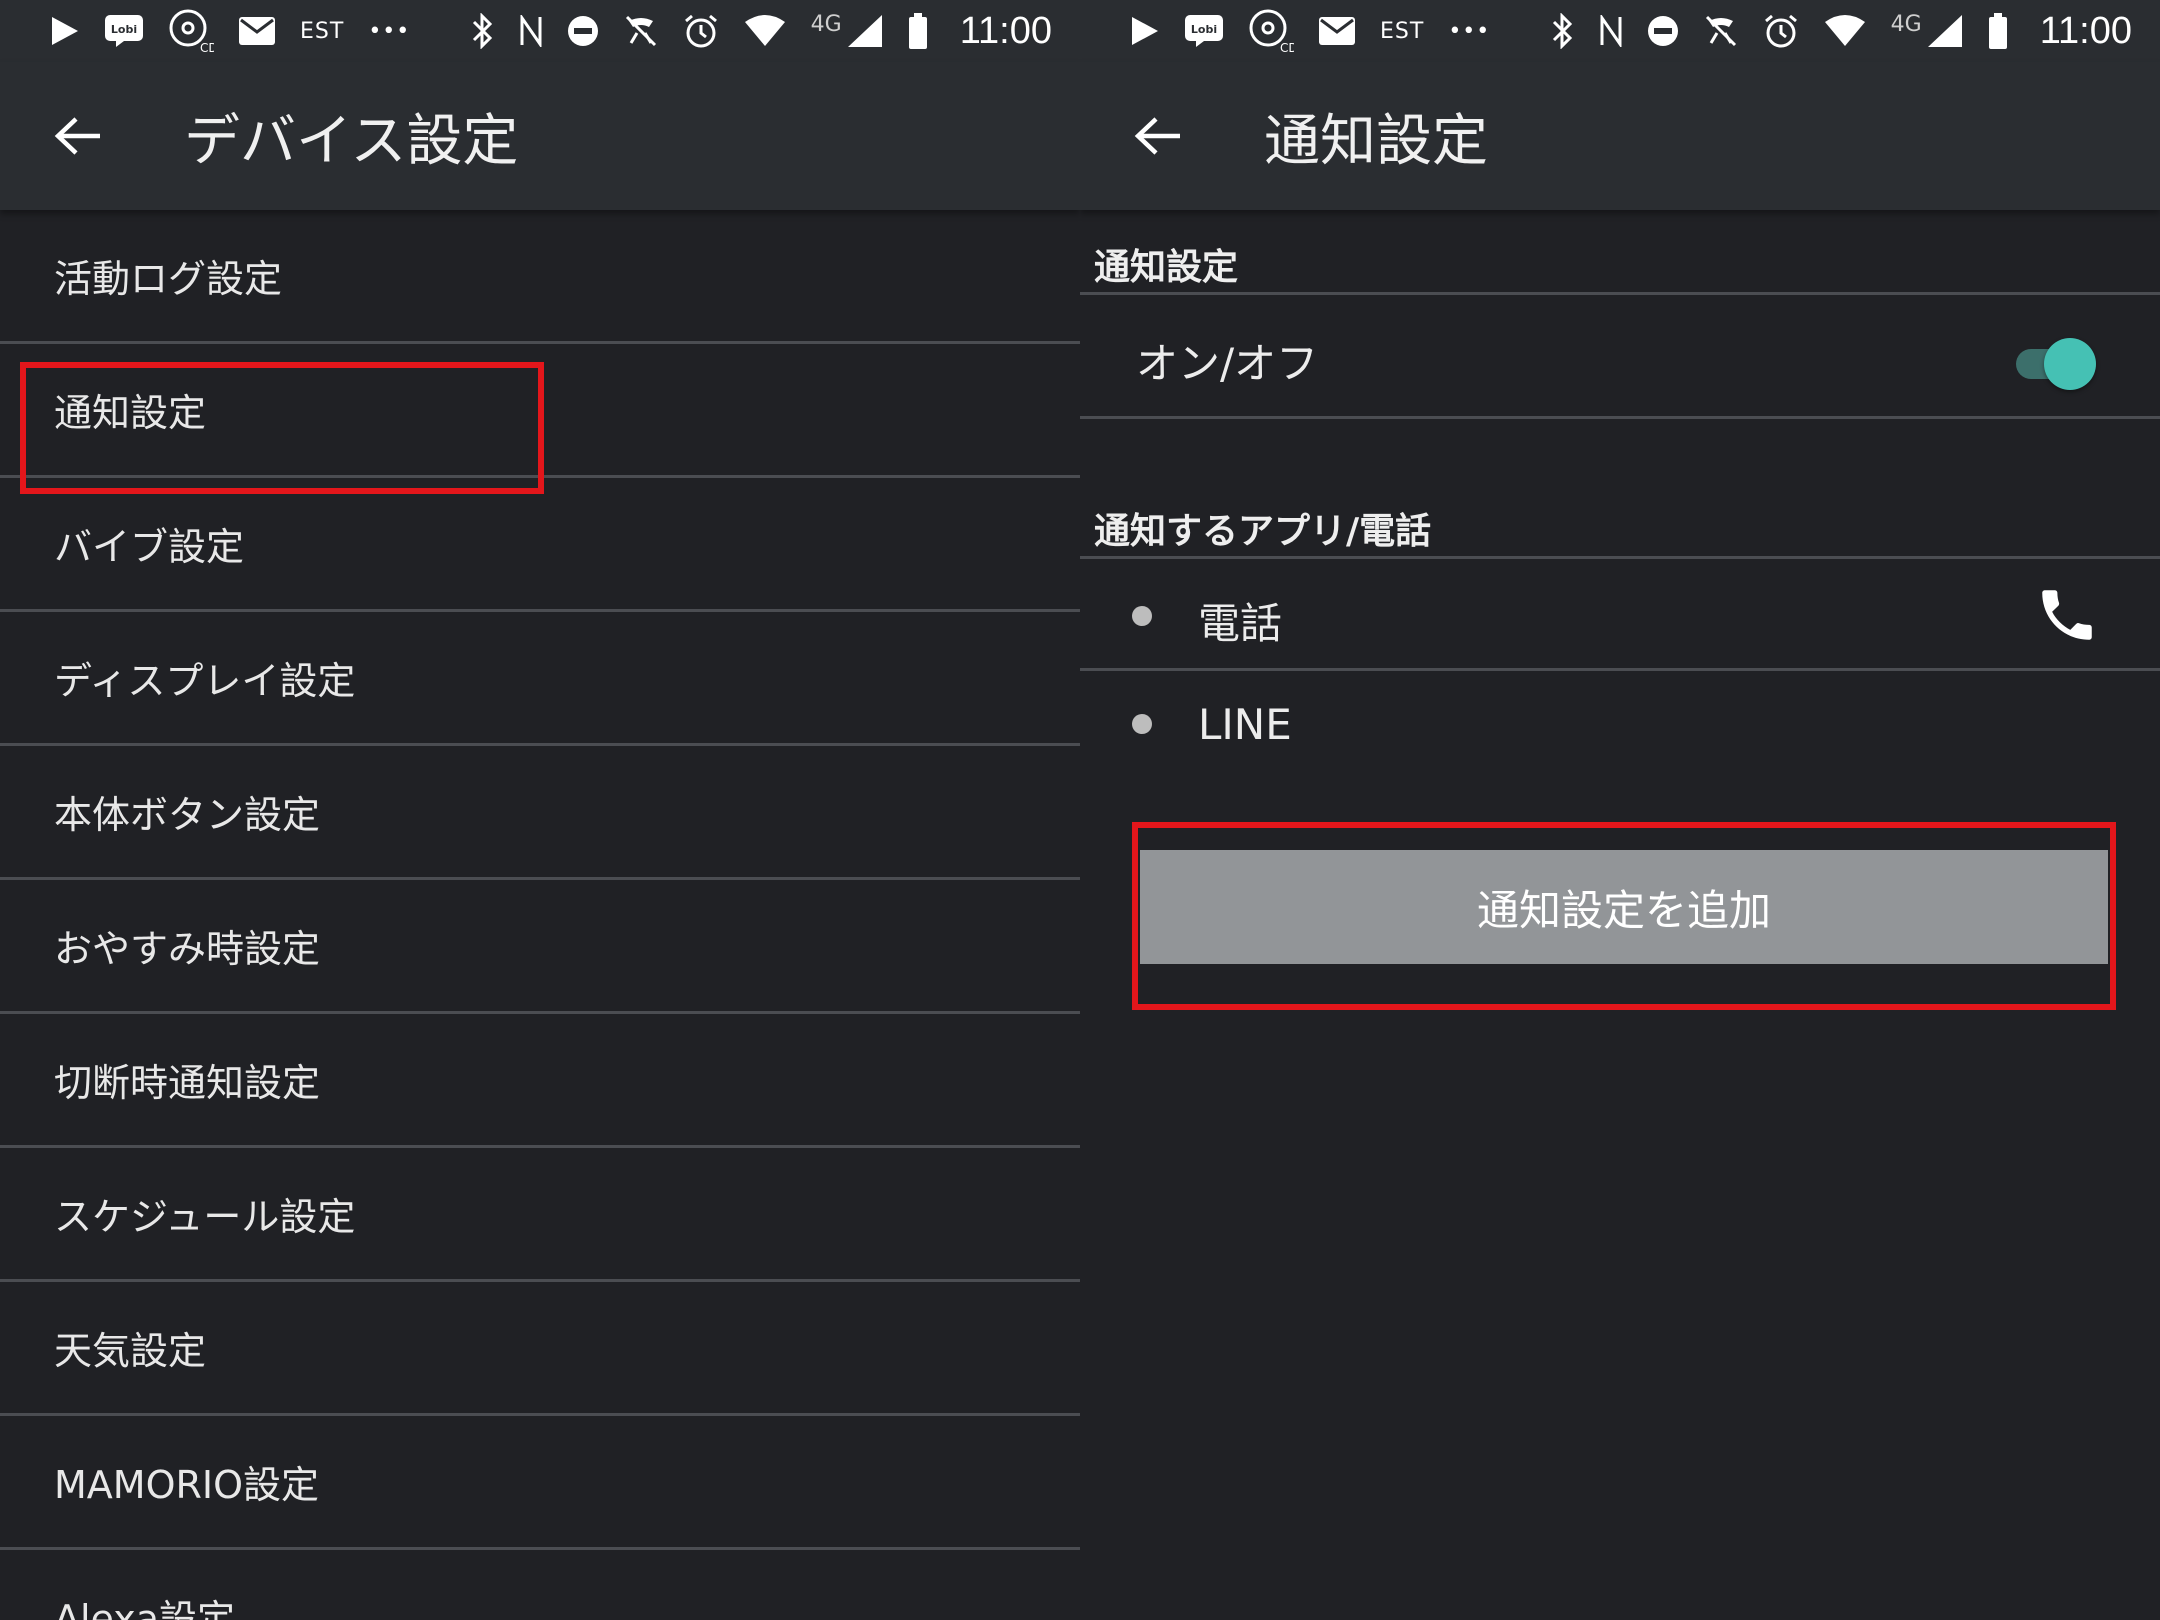 This screenshot has height=1620, width=2160. I want to click on settings-item-display: ディスプレイ設定, so click(540, 679).